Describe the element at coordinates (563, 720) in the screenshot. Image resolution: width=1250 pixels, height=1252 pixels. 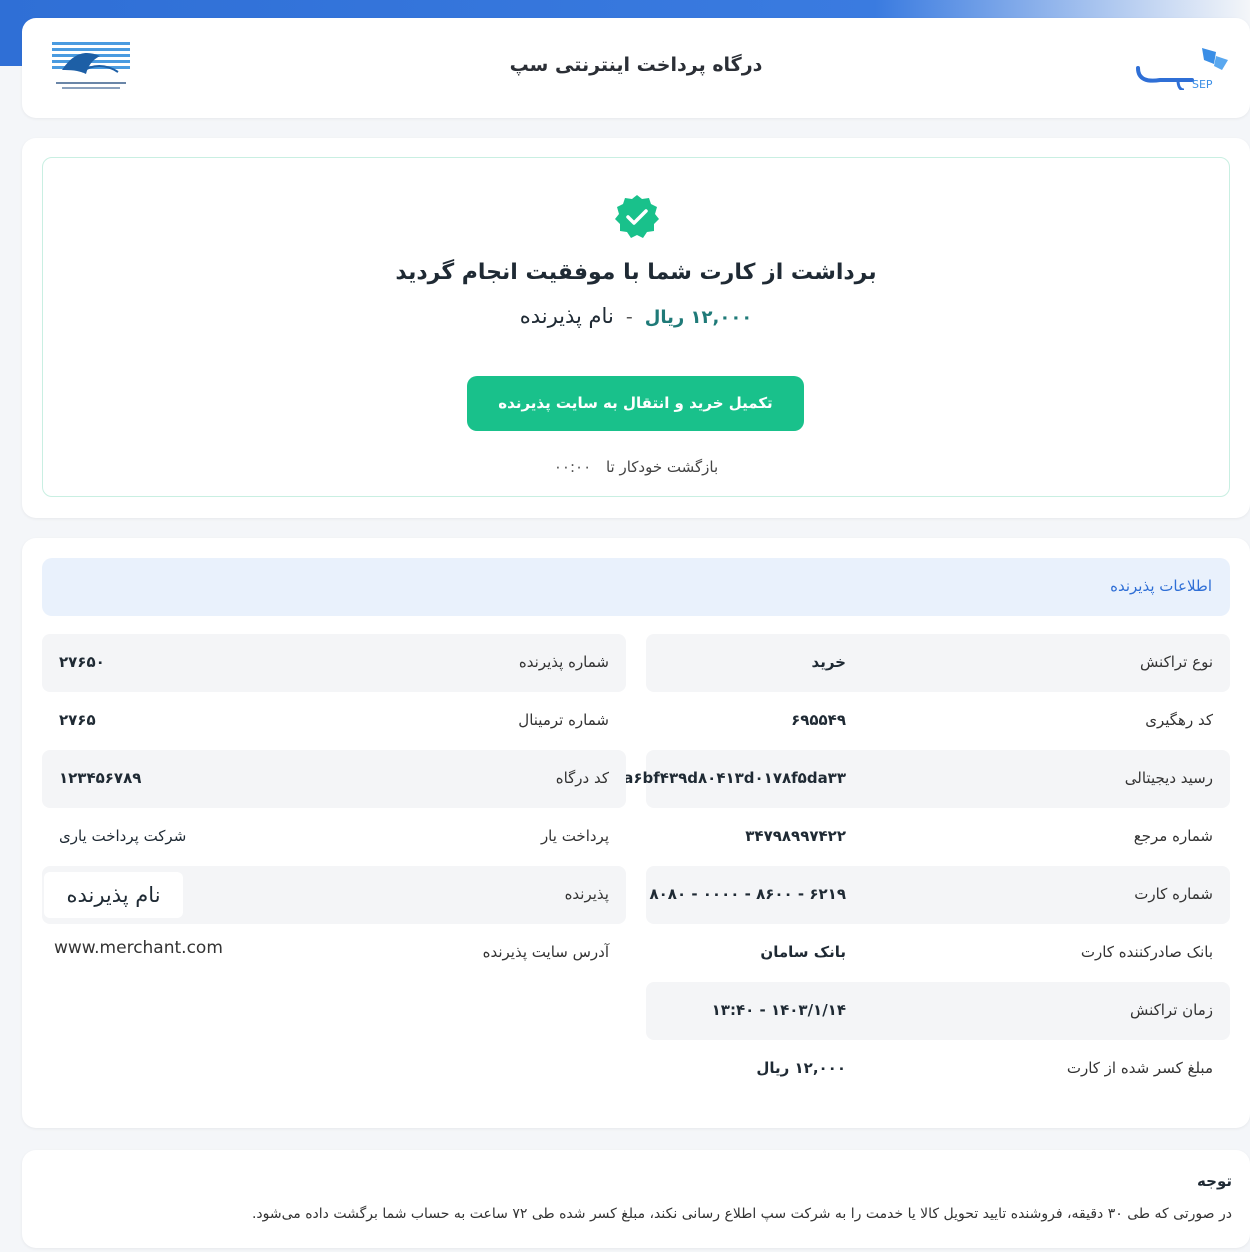
I see `info-label: شماره ترمینال` at that location.